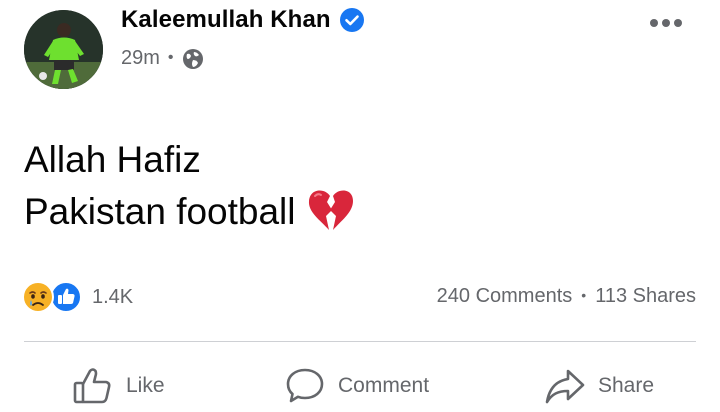 This screenshot has width=720, height=412. Describe the element at coordinates (666, 23) in the screenshot. I see `more-options-icon` at that location.